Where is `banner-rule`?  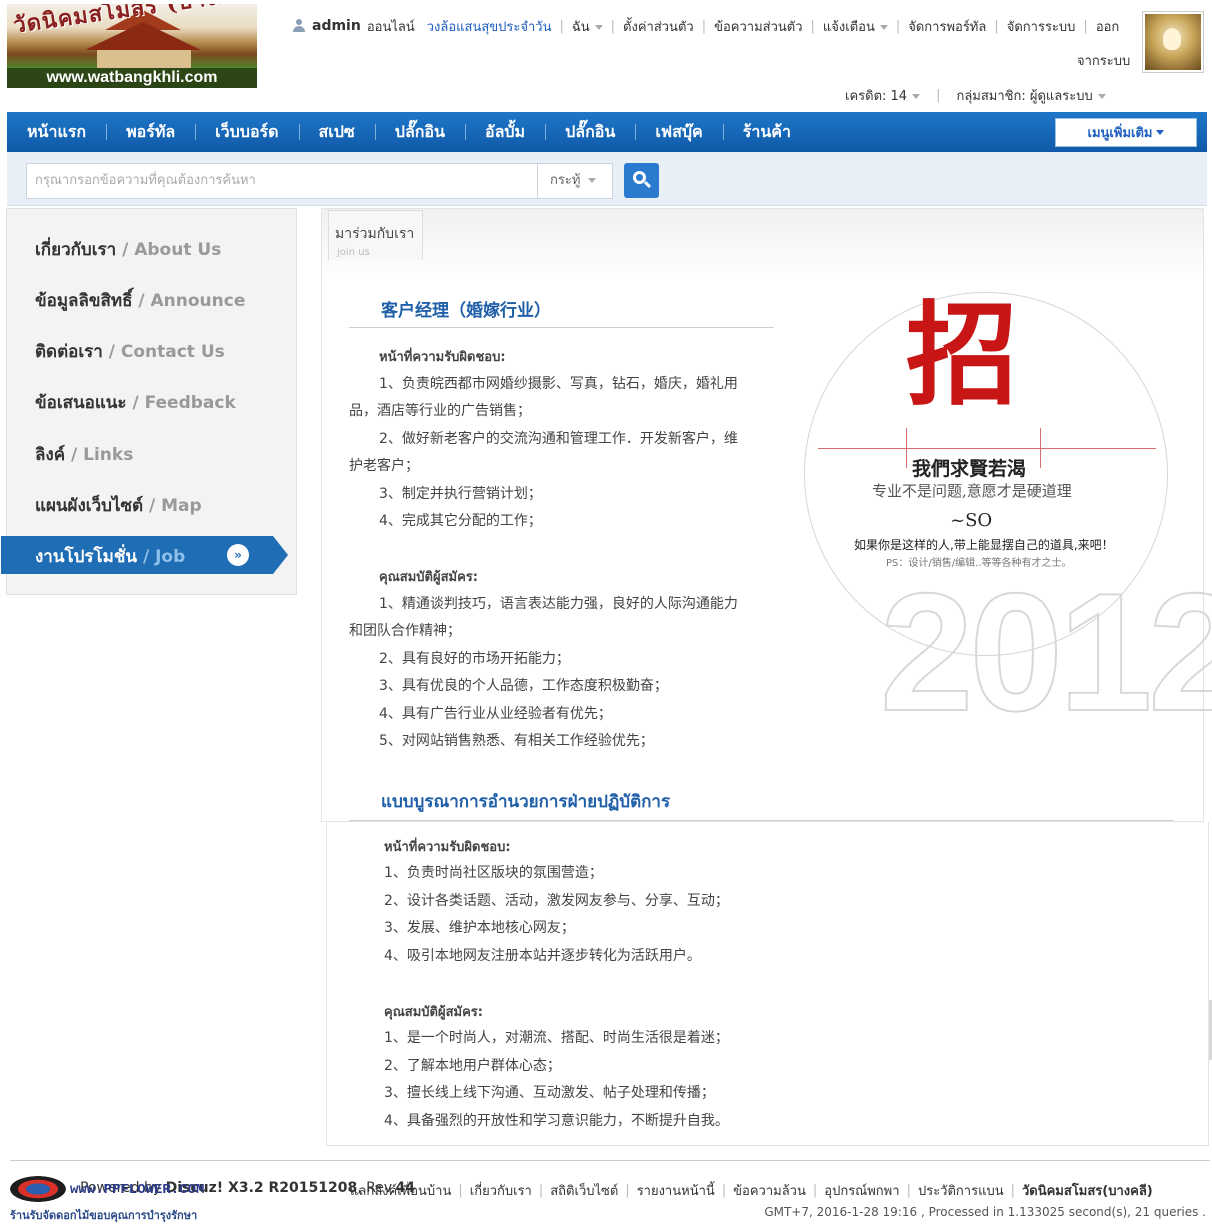
banner-rule is located at coordinates (987, 448).